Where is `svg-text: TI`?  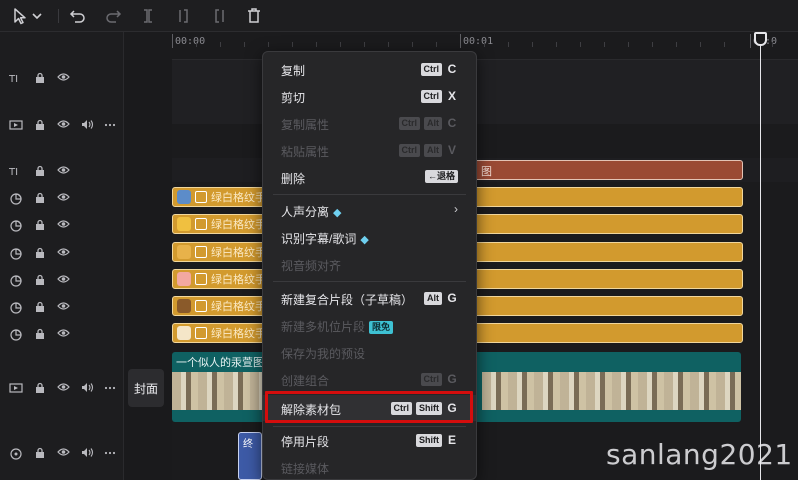 svg-text: TI is located at coordinates (13, 79).